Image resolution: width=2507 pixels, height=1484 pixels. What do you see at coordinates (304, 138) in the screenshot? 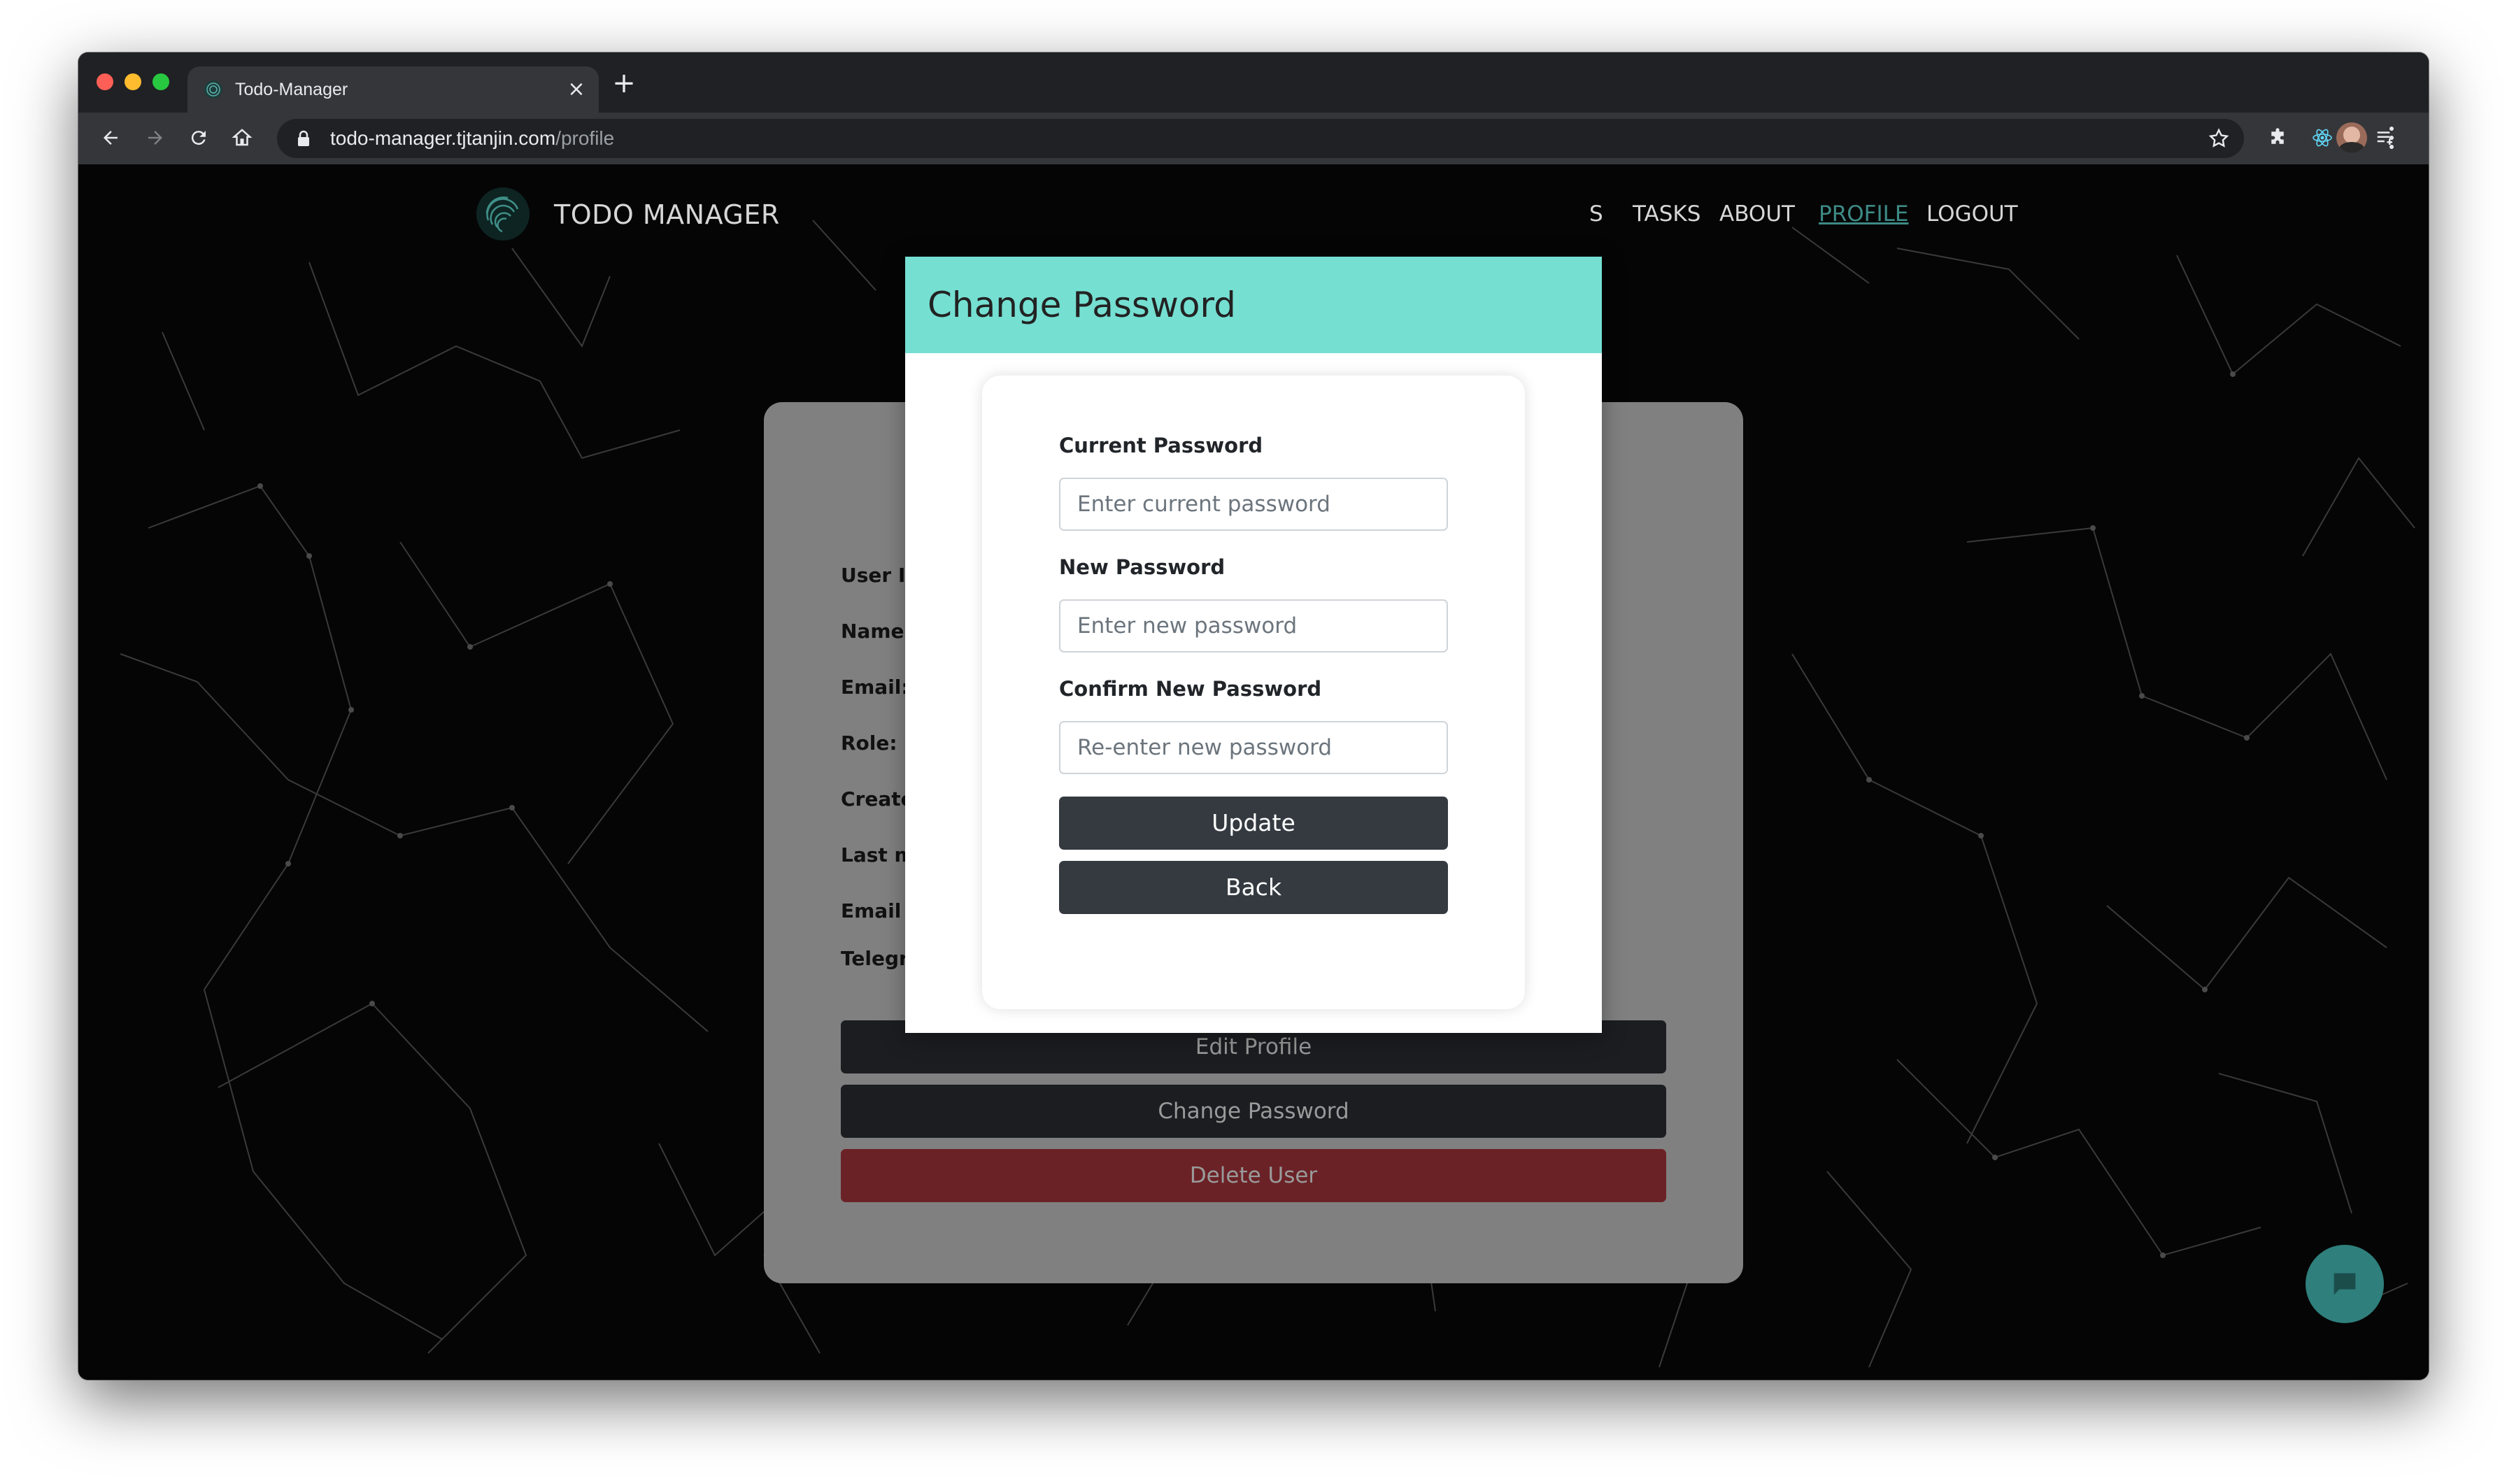
I see `lock-icon` at bounding box center [304, 138].